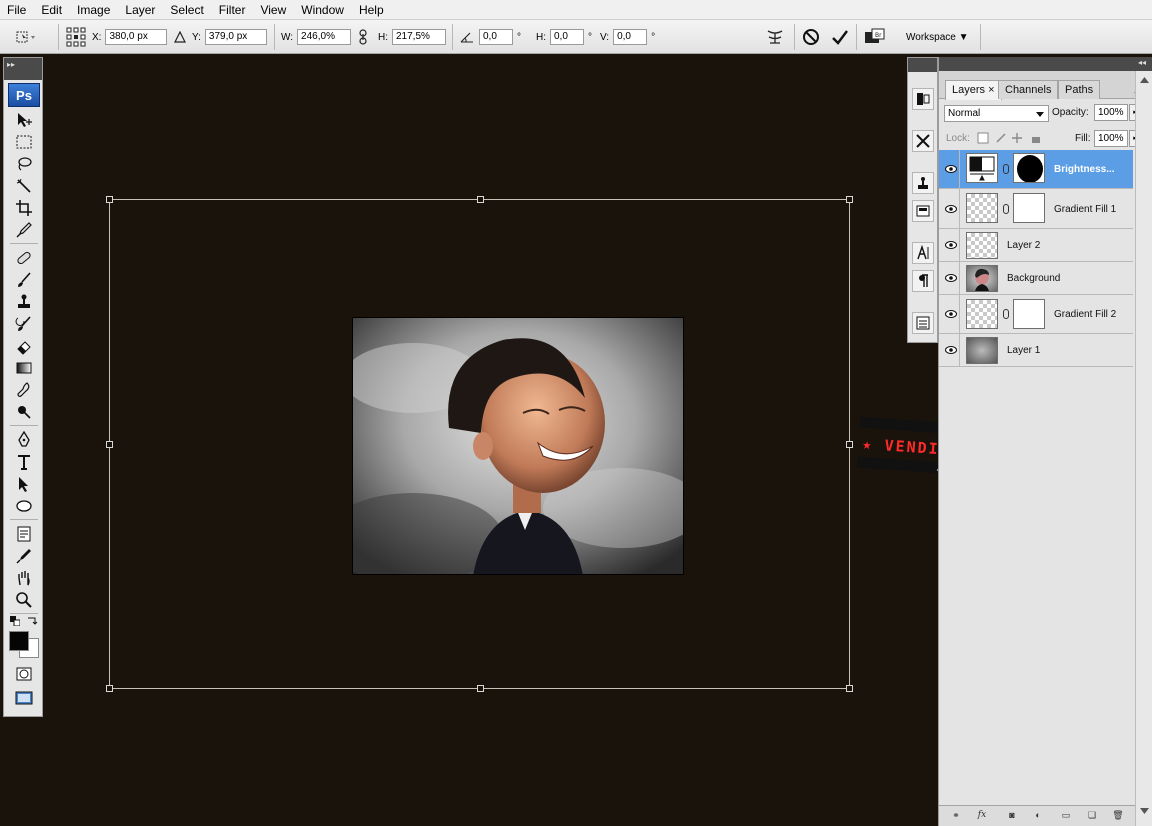 The width and height of the screenshot is (1152, 826). What do you see at coordinates (1036, 350) in the screenshot?
I see `layer-row-layer-1: Layer 1` at bounding box center [1036, 350].